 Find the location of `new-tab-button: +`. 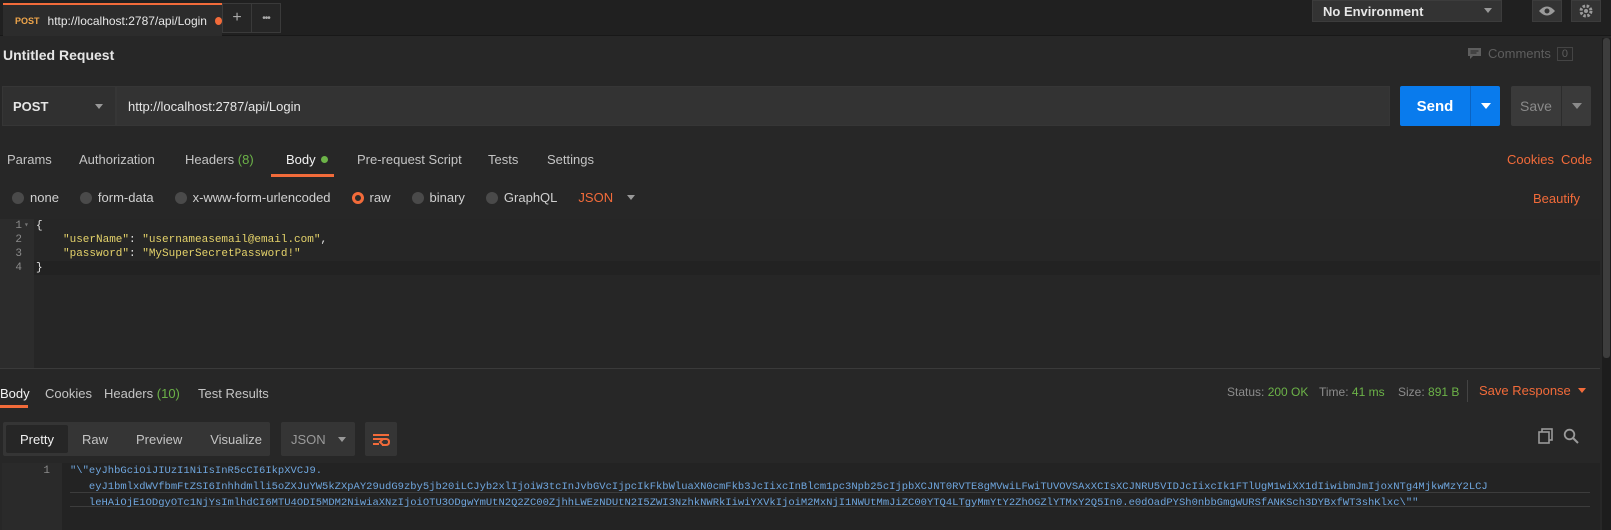

new-tab-button: + is located at coordinates (237, 18).